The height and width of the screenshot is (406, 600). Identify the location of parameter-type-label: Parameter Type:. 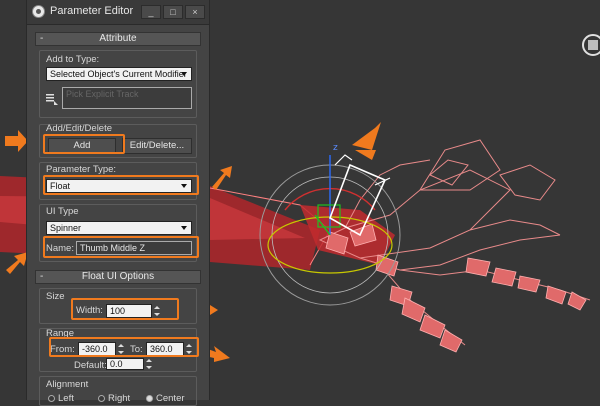
(81, 169).